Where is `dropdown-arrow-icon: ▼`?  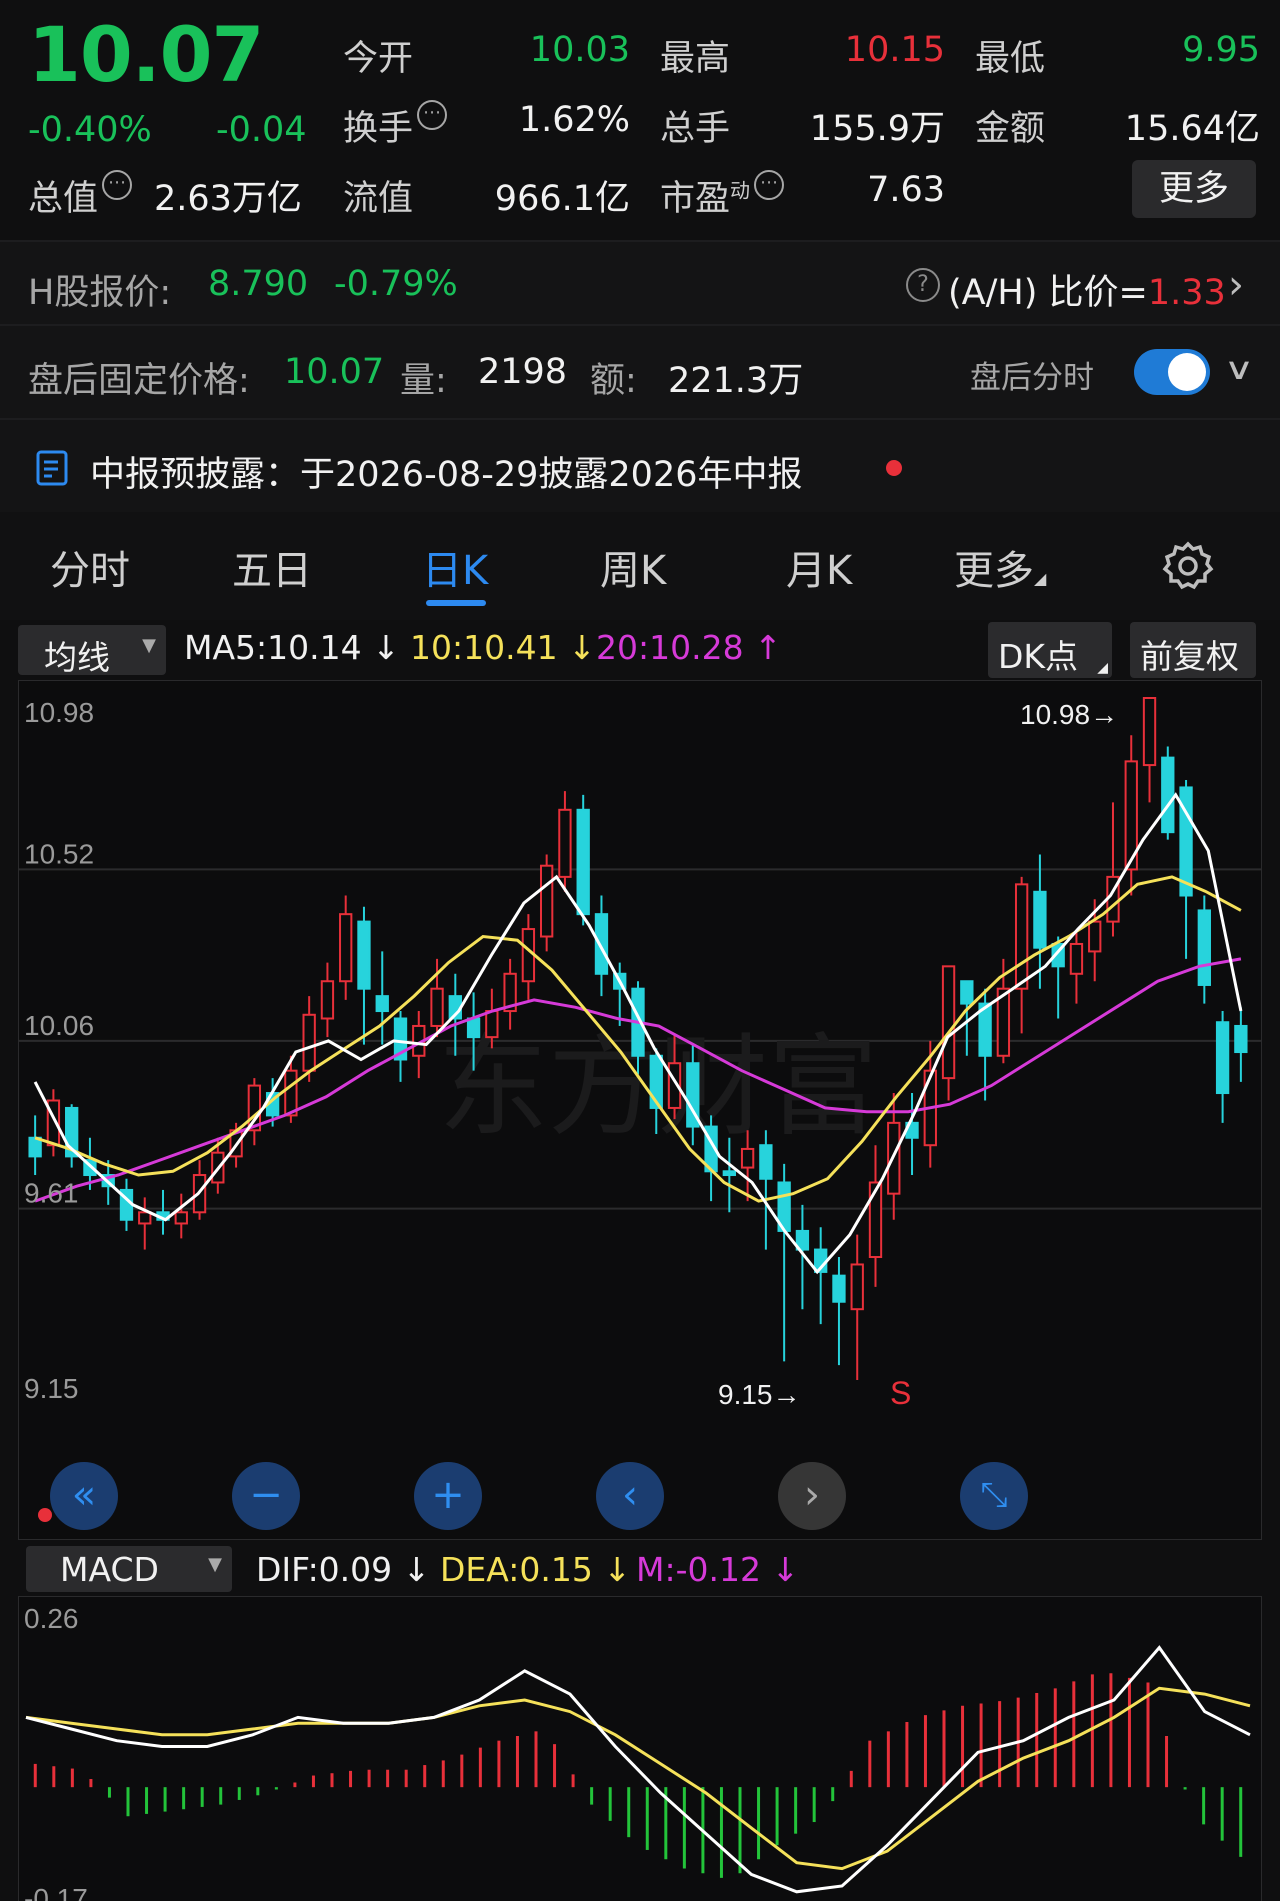
dropdown-arrow-icon: ▼ is located at coordinates (215, 1564).